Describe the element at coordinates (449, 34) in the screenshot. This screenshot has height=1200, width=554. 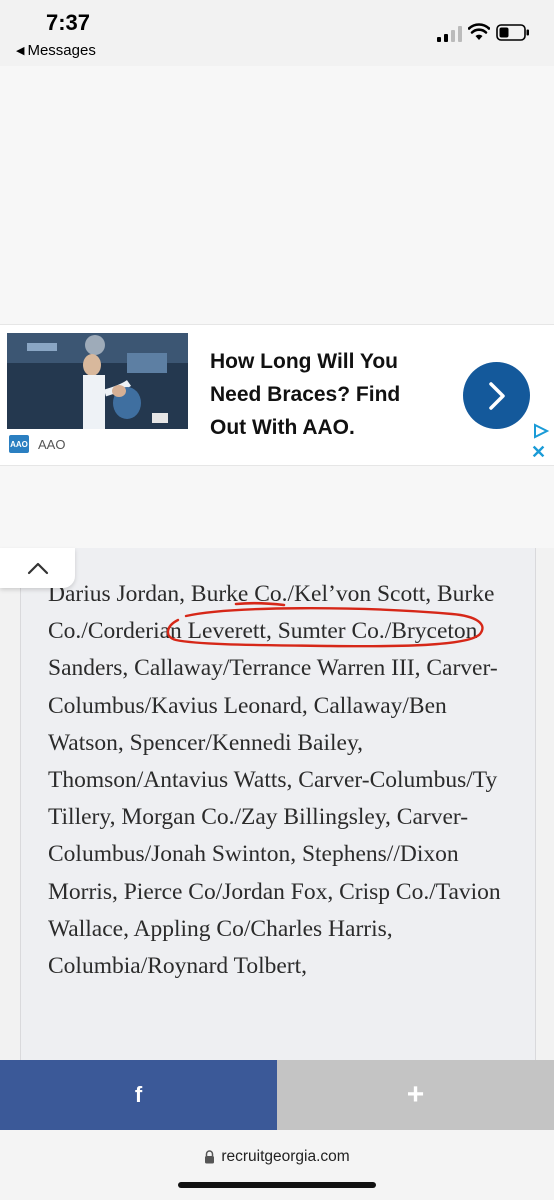
I see `cellular-signal-icon` at that location.